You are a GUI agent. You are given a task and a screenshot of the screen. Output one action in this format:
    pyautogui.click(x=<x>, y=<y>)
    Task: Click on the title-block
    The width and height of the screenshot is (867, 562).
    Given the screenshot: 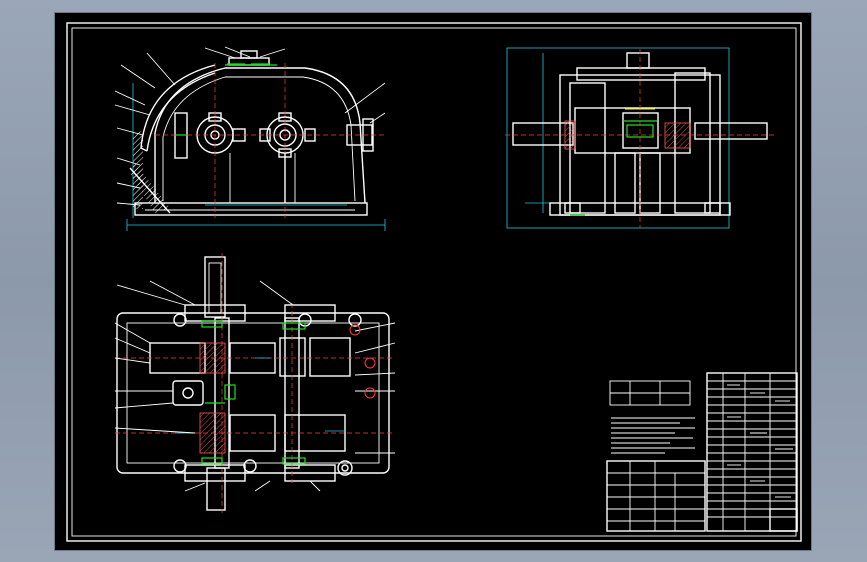 What is the action you would take?
    pyautogui.click(x=702, y=496)
    